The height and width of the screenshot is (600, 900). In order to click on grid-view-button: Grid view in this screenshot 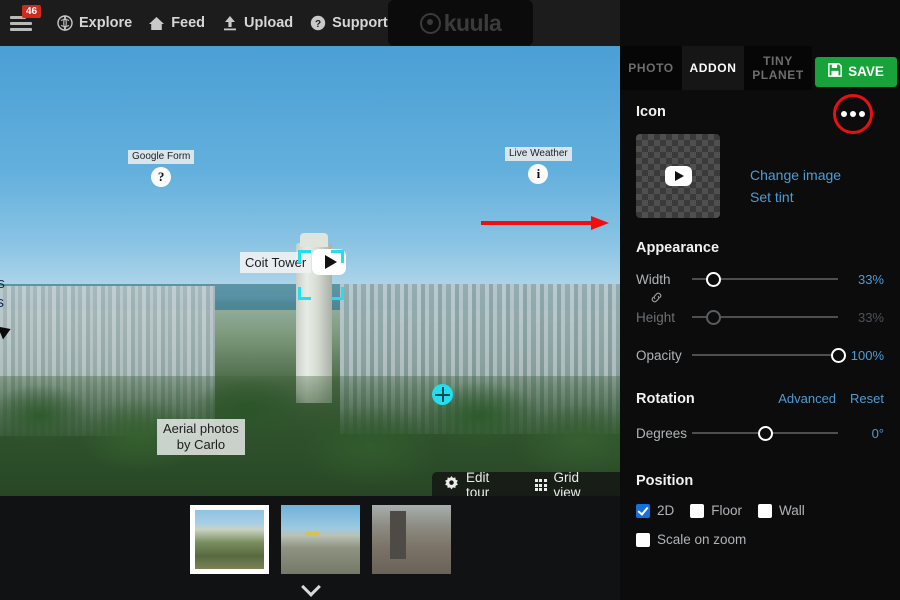, I will do `click(571, 483)`.